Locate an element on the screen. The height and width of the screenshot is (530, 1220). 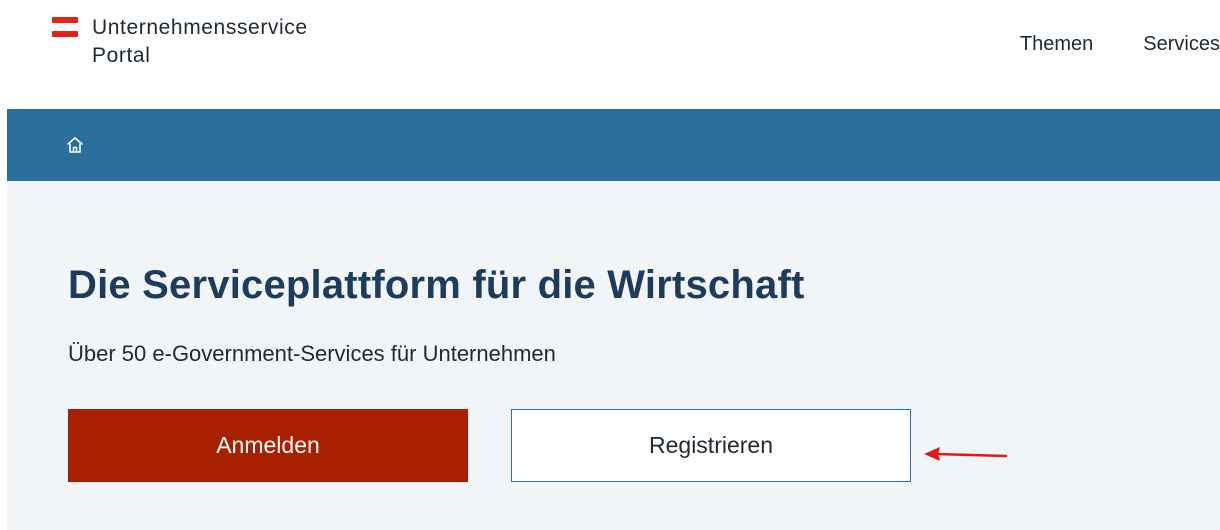
home-icon is located at coordinates (75, 145).